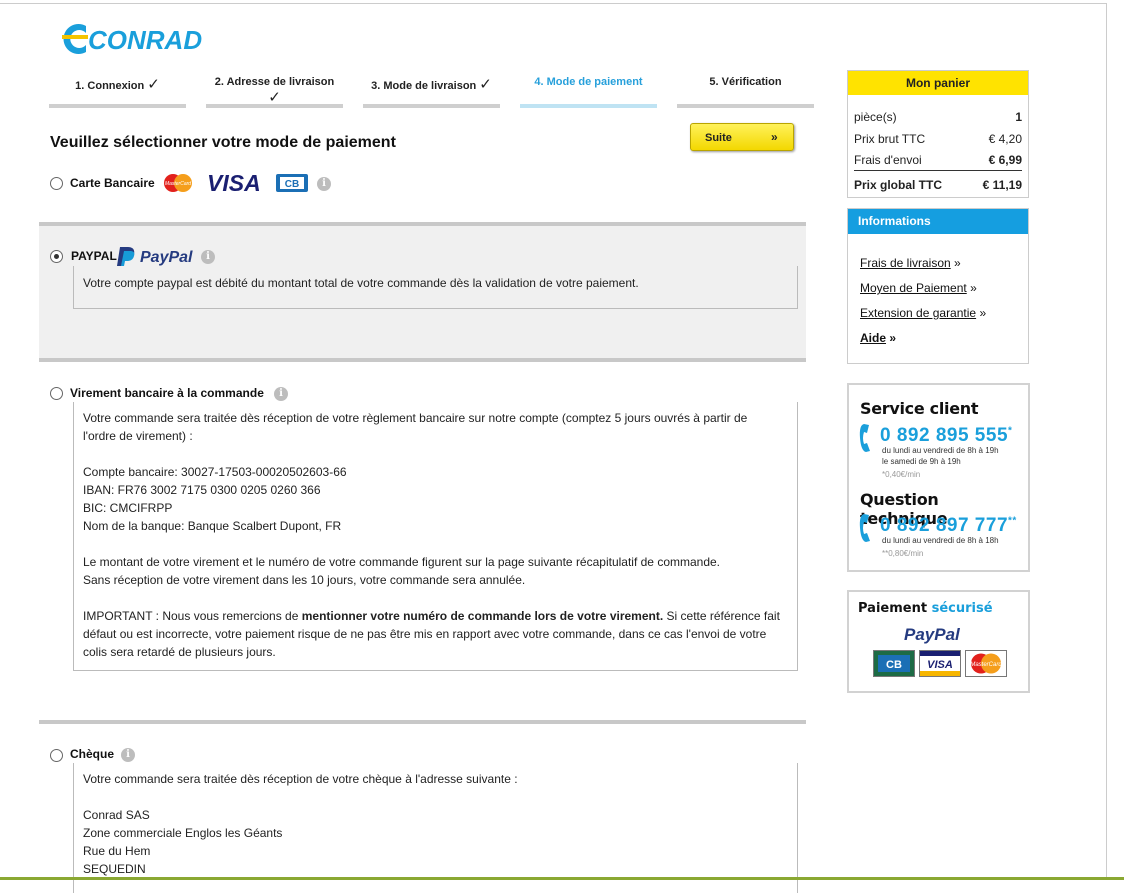 This screenshot has height=893, width=1124. Describe the element at coordinates (938, 185) in the screenshot. I see `cart-row-total: Prix global TTC € 11,19` at that location.